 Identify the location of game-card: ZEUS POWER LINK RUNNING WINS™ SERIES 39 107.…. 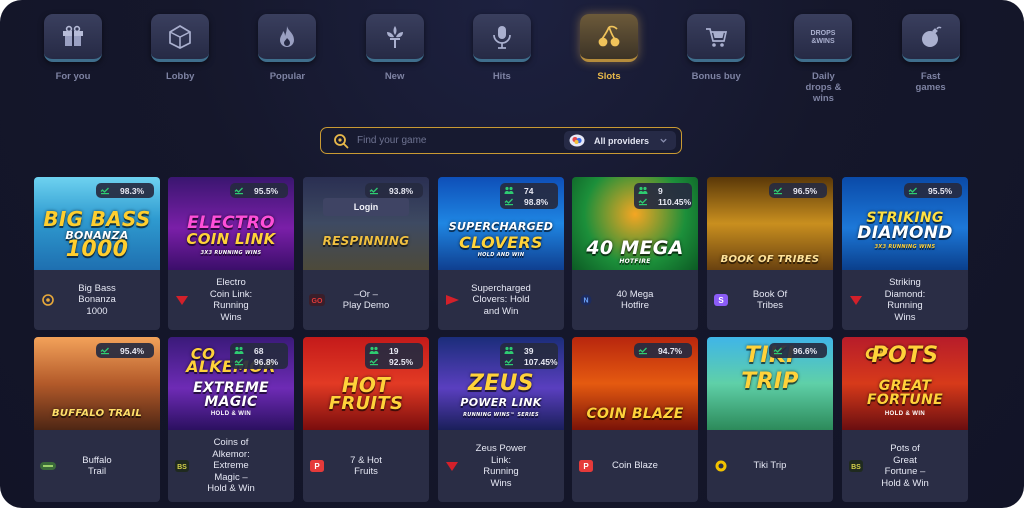
(501, 419).